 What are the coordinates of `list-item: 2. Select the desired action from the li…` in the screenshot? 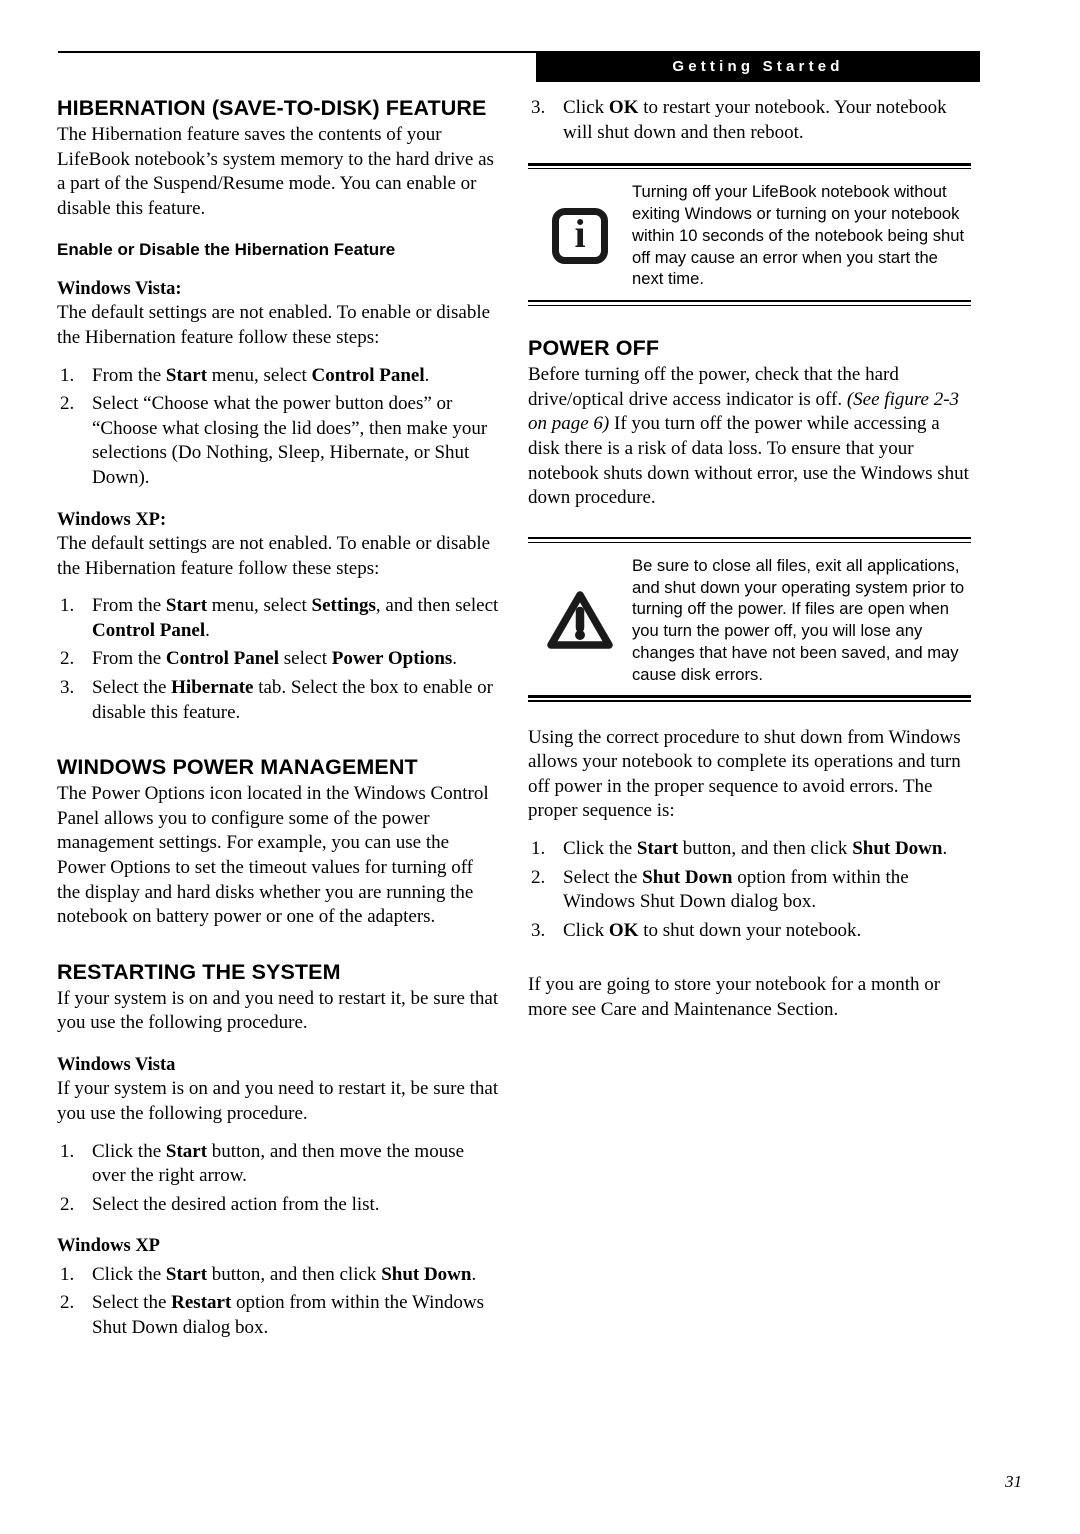 It's located at (278, 1205).